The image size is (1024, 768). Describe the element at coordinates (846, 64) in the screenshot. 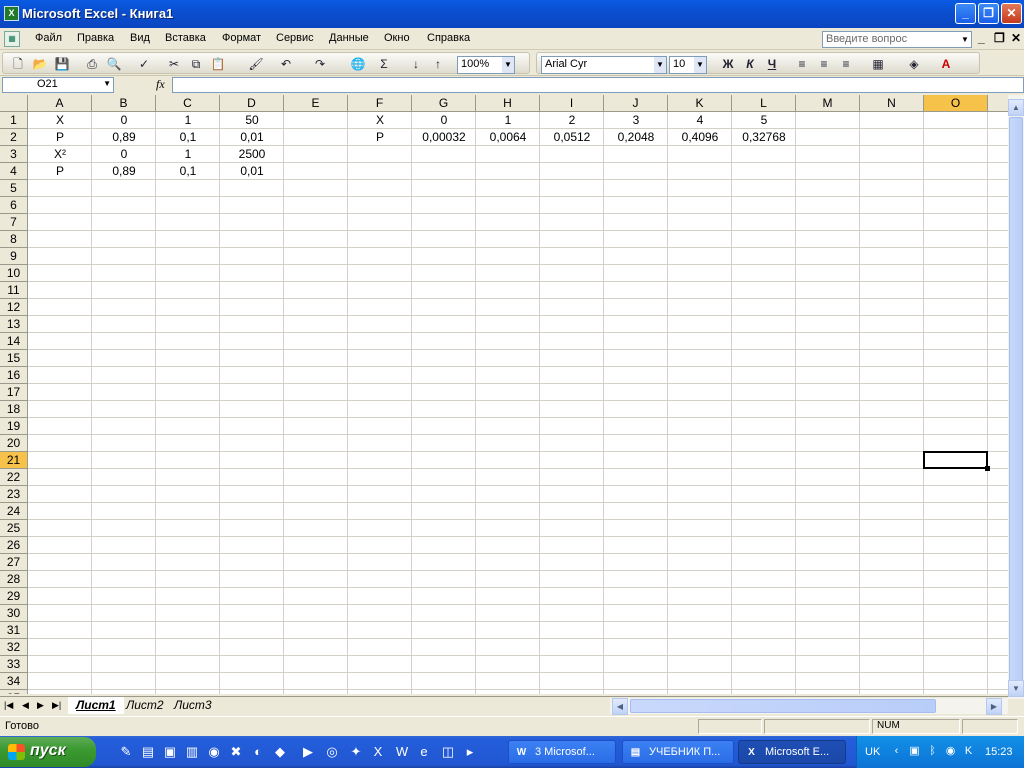

I see `align-right-icon: ≡` at that location.